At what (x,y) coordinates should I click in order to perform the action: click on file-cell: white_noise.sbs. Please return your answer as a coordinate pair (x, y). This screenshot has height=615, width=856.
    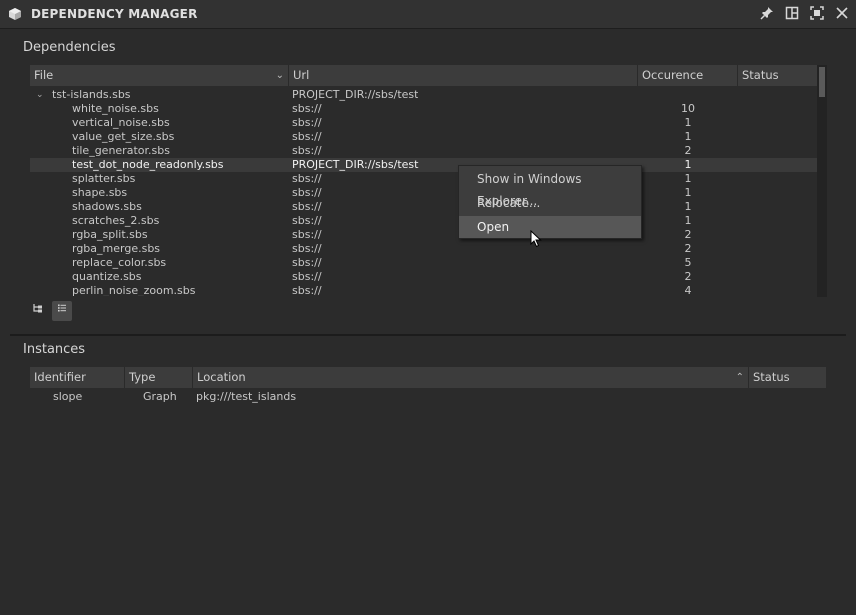
    Looking at the image, I should click on (115, 108).